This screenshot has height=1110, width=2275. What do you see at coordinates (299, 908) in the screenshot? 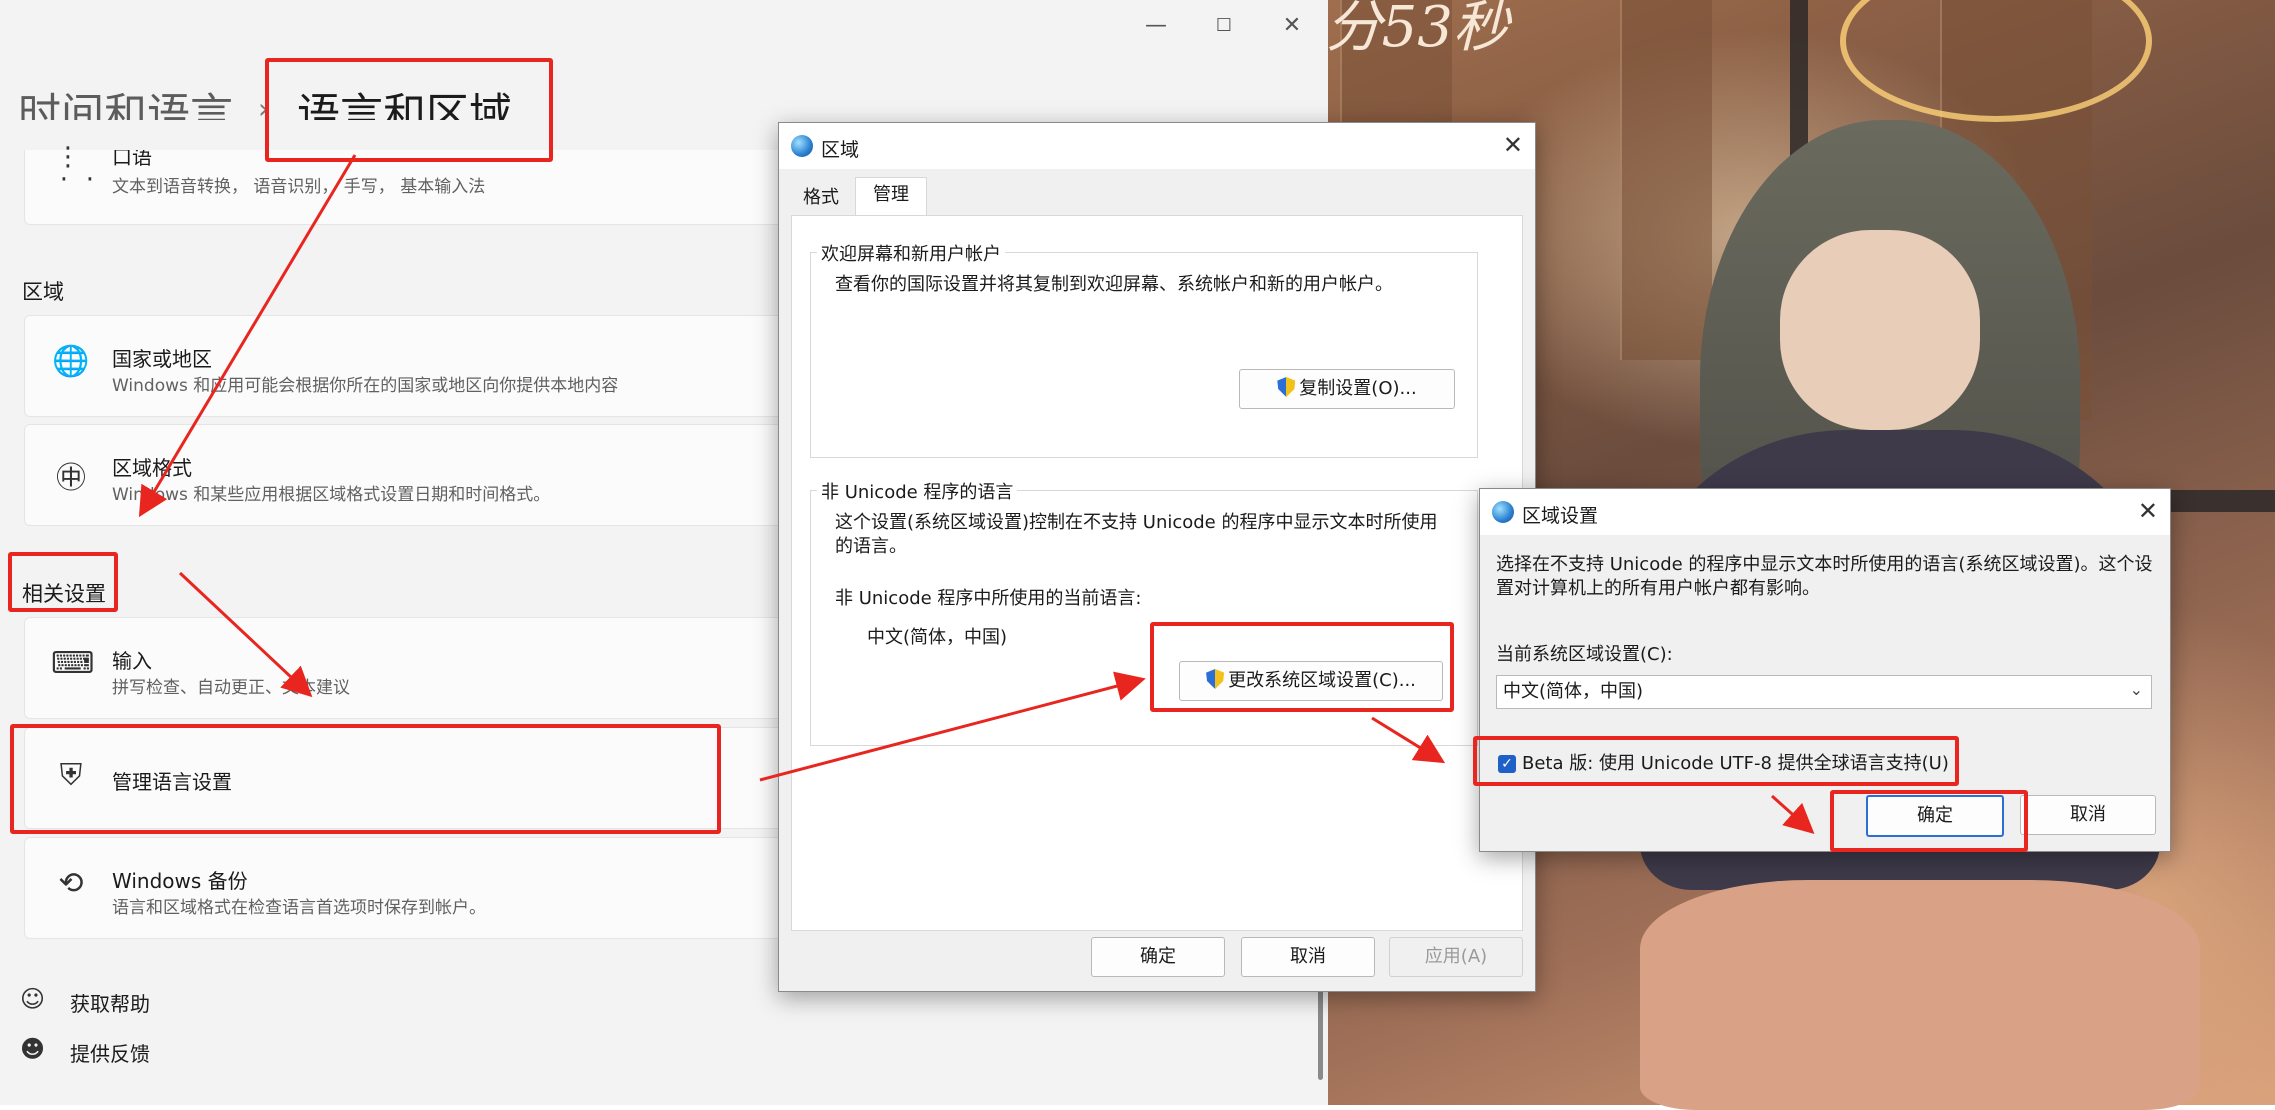
I see `windows-backup-card-subtitle: 语言和区域格式在检查语言首选项时保存到帐户。` at bounding box center [299, 908].